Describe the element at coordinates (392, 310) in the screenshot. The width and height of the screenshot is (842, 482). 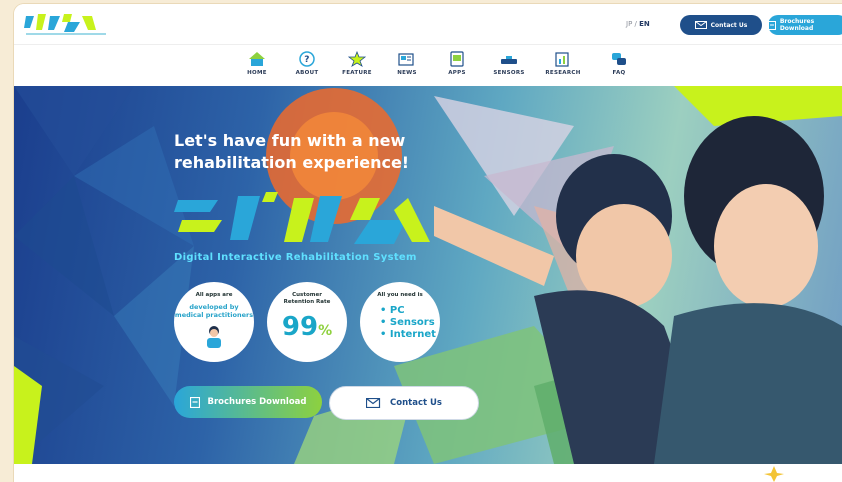
I see `requirement-pc: • PC` at that location.